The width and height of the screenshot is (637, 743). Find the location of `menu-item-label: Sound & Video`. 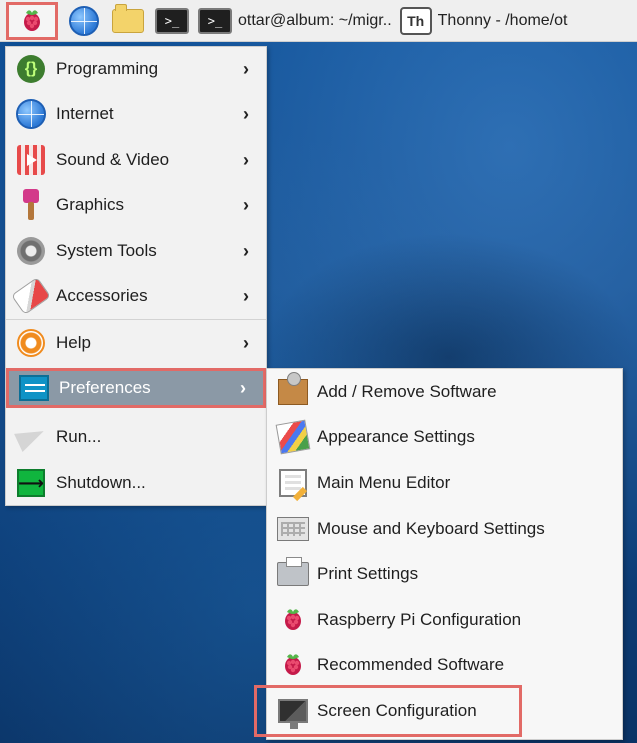

menu-item-label: Sound & Video is located at coordinates (113, 159).